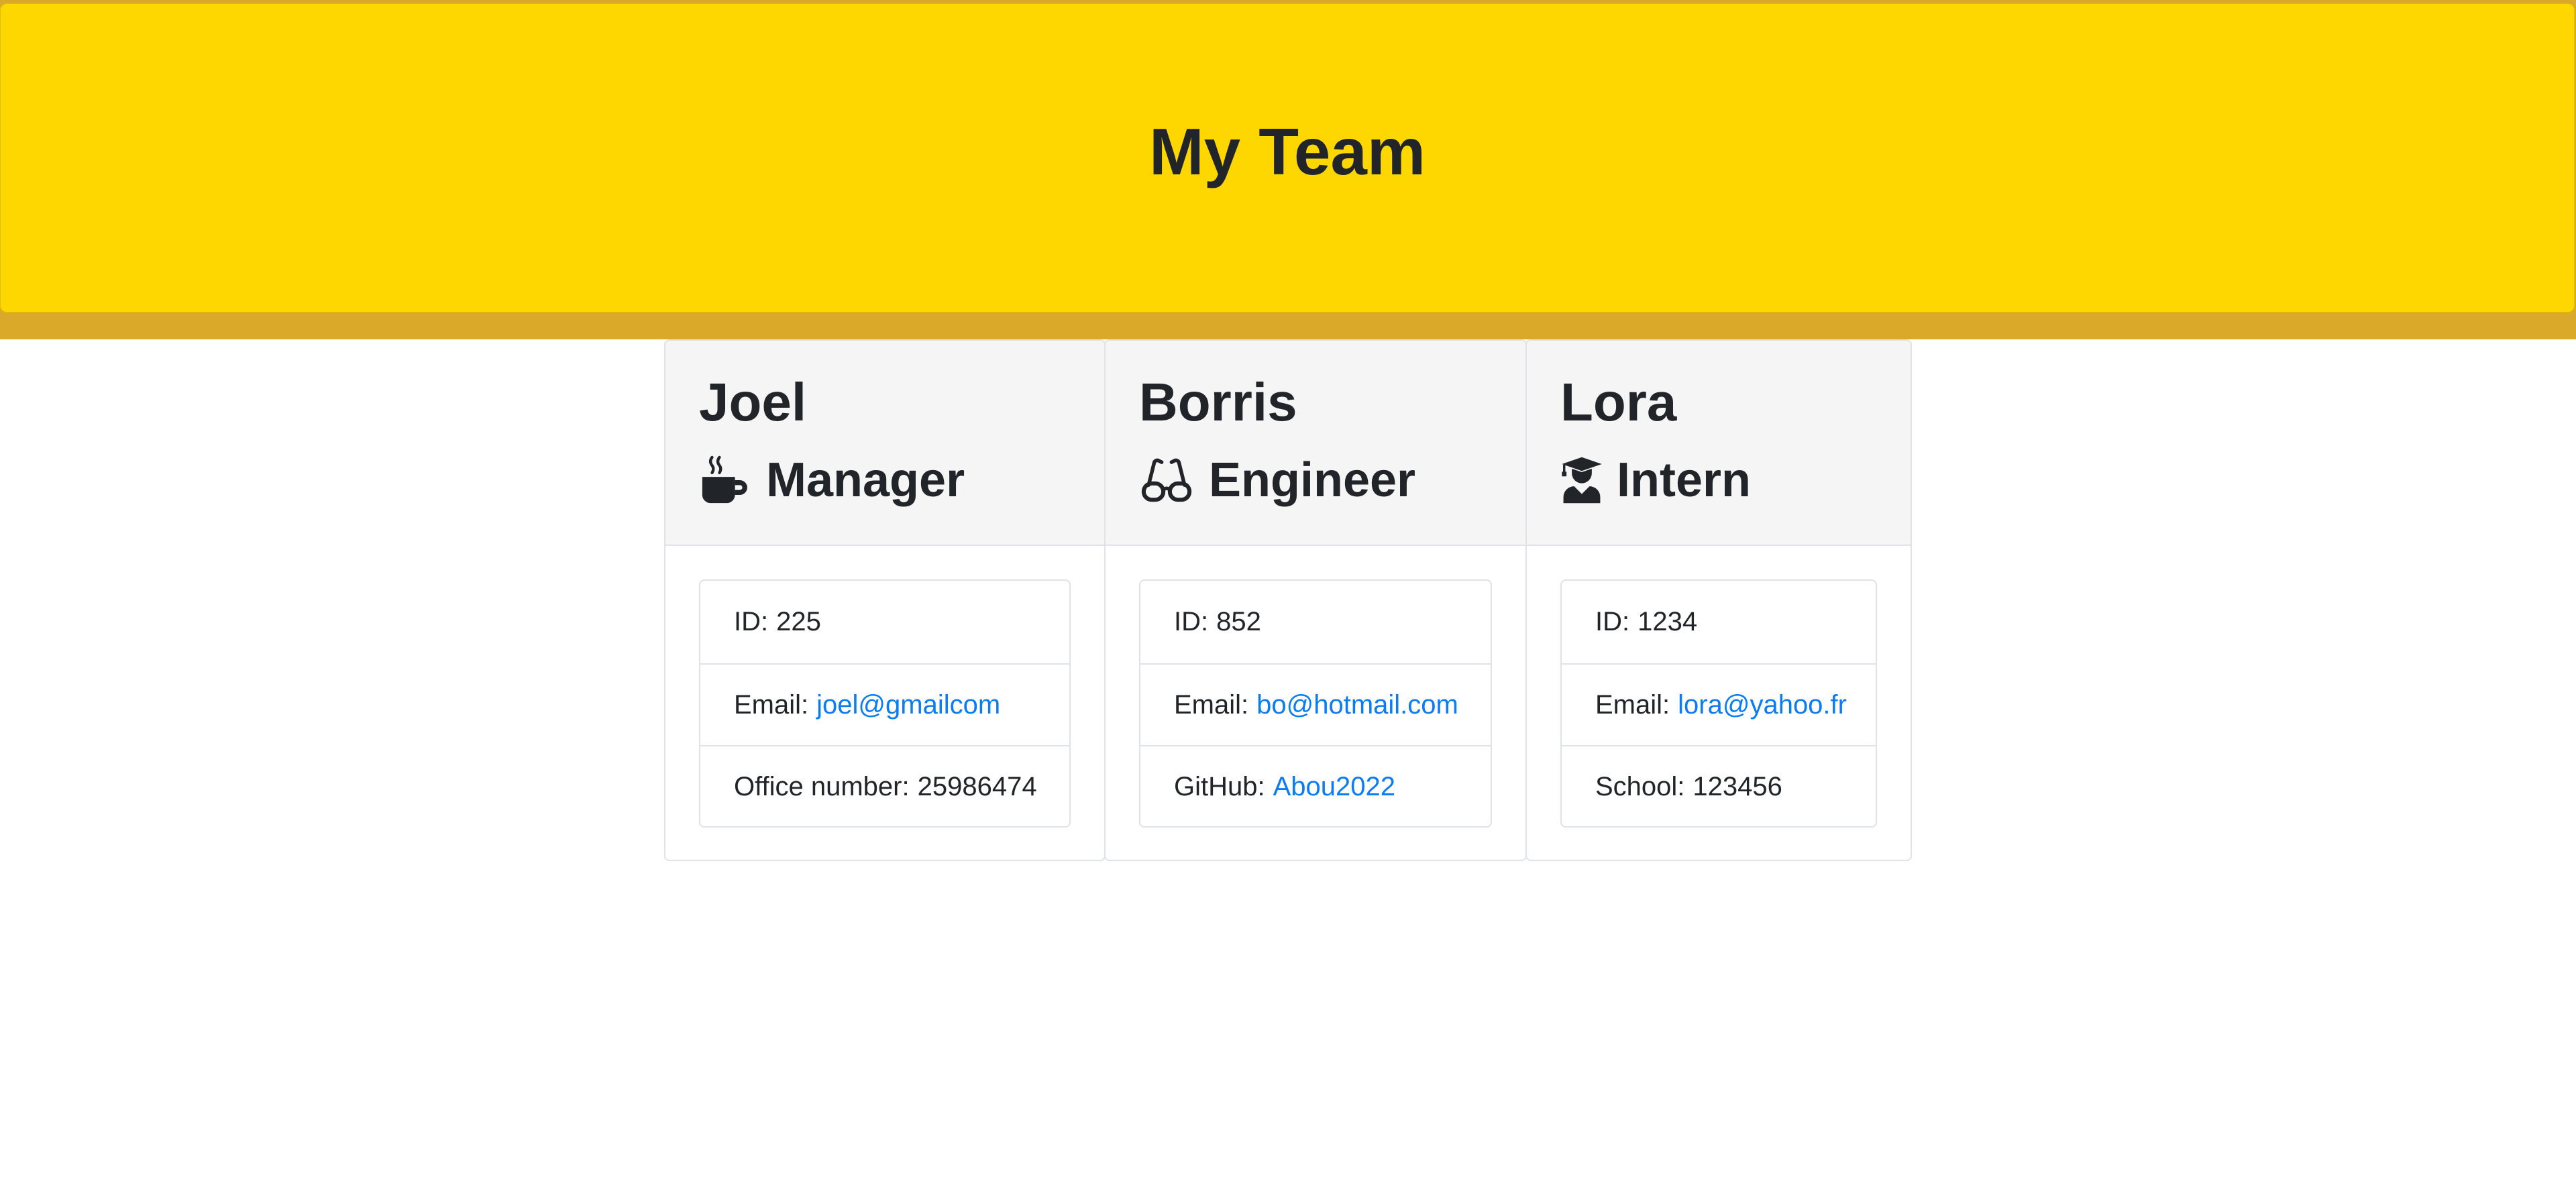 This screenshot has width=2576, height=1187. Describe the element at coordinates (884, 786) in the screenshot. I see `list-item-office-number: Office number: 25986474` at that location.